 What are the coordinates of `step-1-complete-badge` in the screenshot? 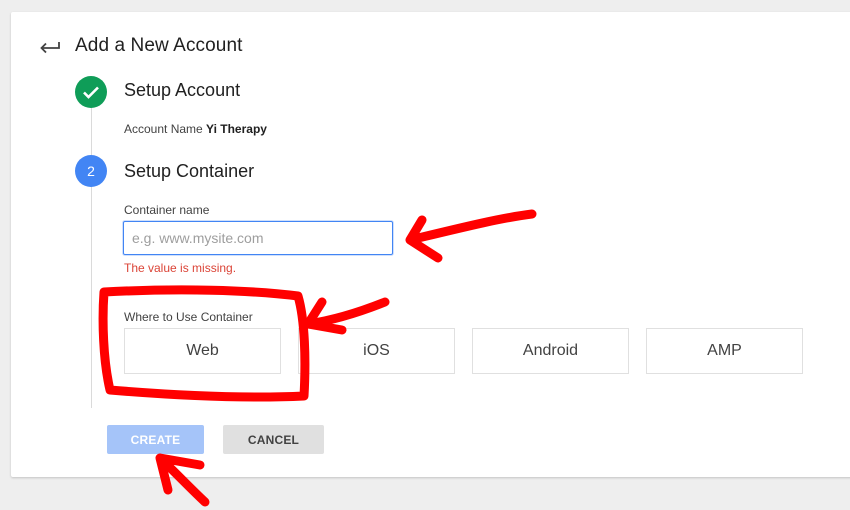 It's located at (91, 92).